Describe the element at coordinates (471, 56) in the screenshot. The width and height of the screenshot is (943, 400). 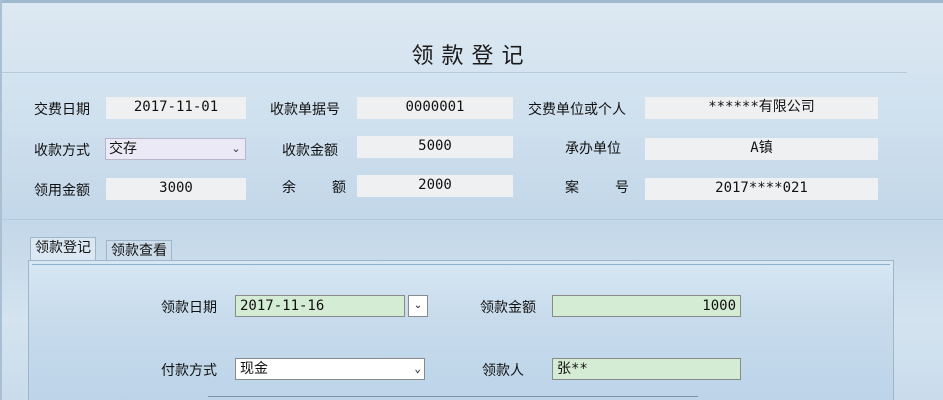
I see `page-title: 领款登记` at that location.